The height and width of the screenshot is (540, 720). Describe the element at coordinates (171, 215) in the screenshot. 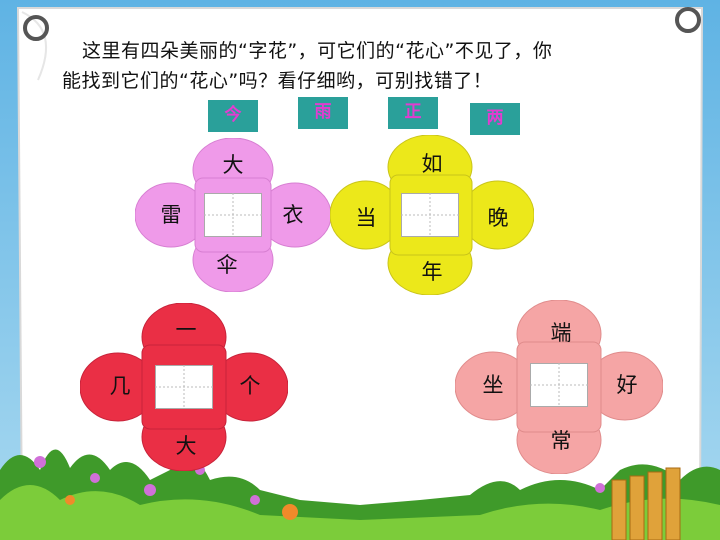

I see `flower-1-left: 雷` at that location.